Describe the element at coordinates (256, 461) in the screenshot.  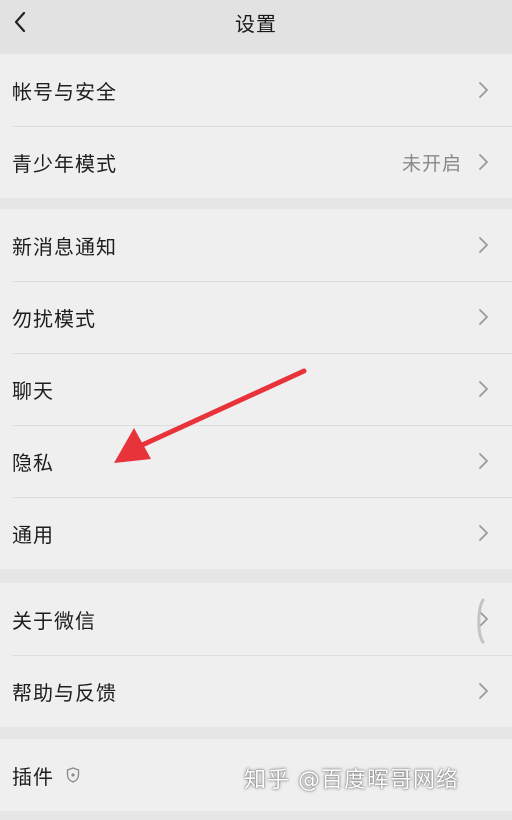
I see `settings-item-privacy: 隐私` at that location.